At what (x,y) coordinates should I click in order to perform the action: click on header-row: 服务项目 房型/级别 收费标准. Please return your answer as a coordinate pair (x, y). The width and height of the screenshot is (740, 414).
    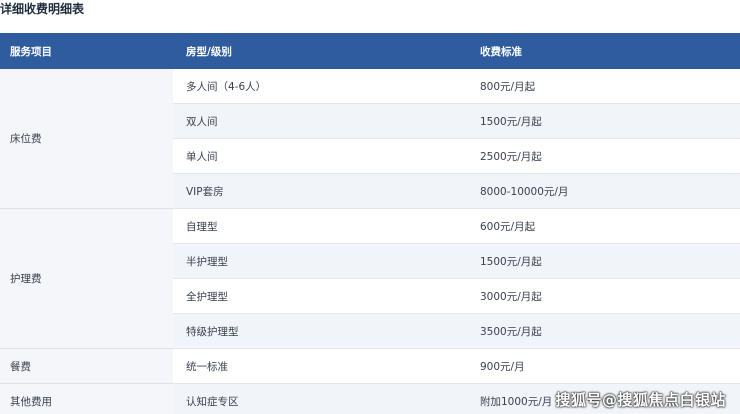
    Looking at the image, I should click on (370, 51).